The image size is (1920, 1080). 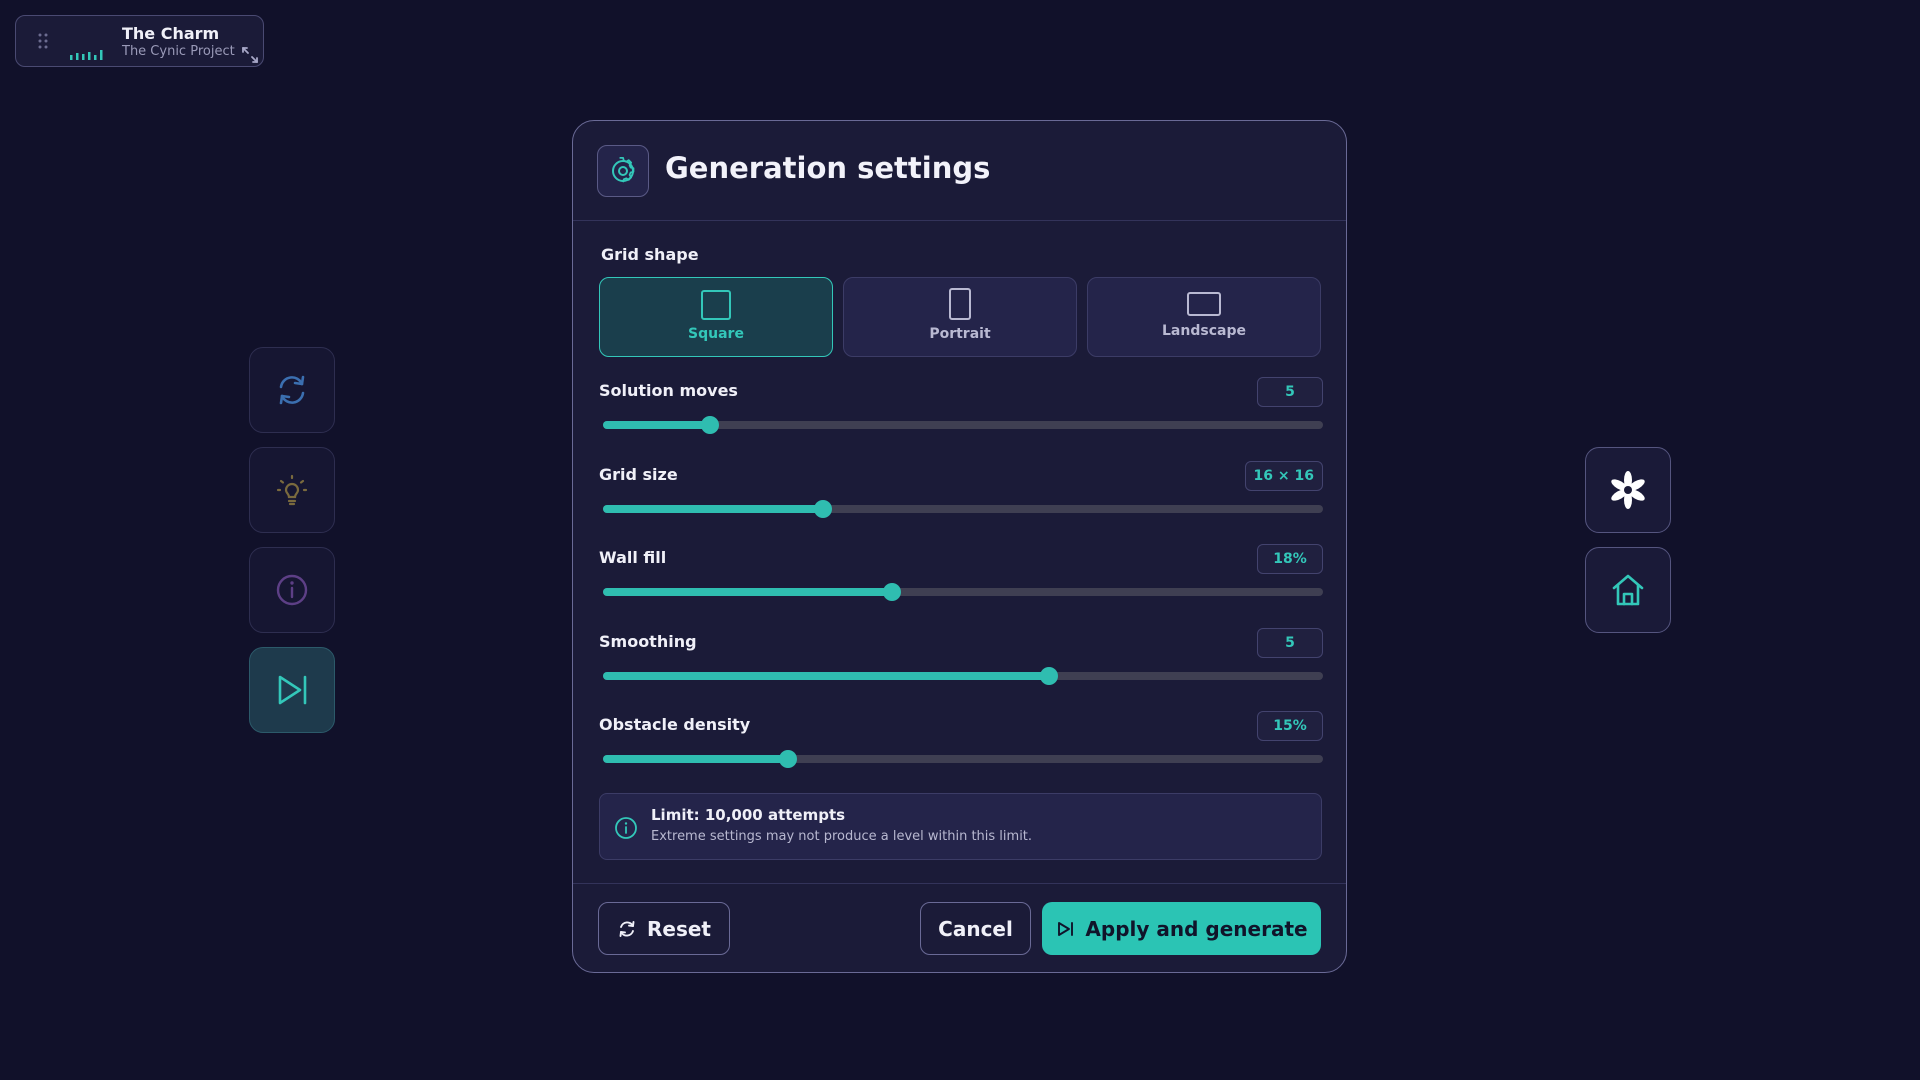 I want to click on apply-label: Apply and generate, so click(x=1196, y=928).